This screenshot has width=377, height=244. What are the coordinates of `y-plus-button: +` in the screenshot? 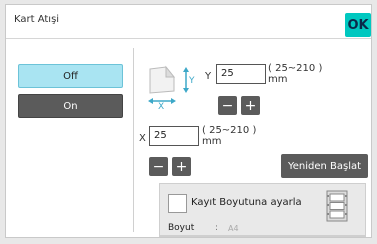 It's located at (250, 105).